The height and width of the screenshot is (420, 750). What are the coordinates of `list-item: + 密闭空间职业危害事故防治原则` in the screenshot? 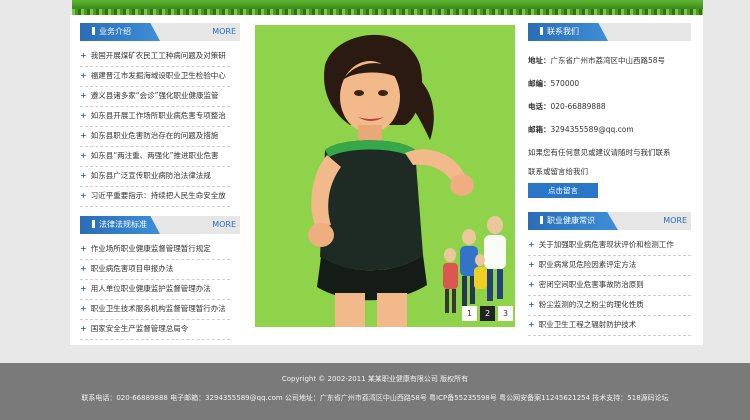 It's located at (609, 286).